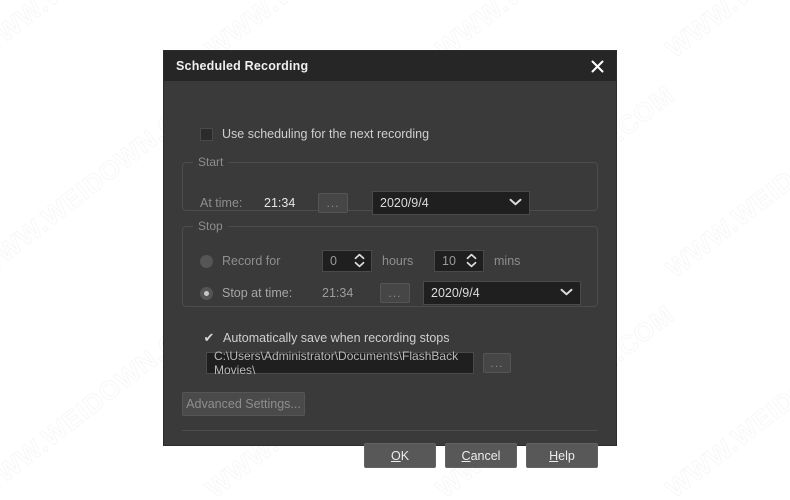  I want to click on at-time-label: At time:, so click(221, 203).